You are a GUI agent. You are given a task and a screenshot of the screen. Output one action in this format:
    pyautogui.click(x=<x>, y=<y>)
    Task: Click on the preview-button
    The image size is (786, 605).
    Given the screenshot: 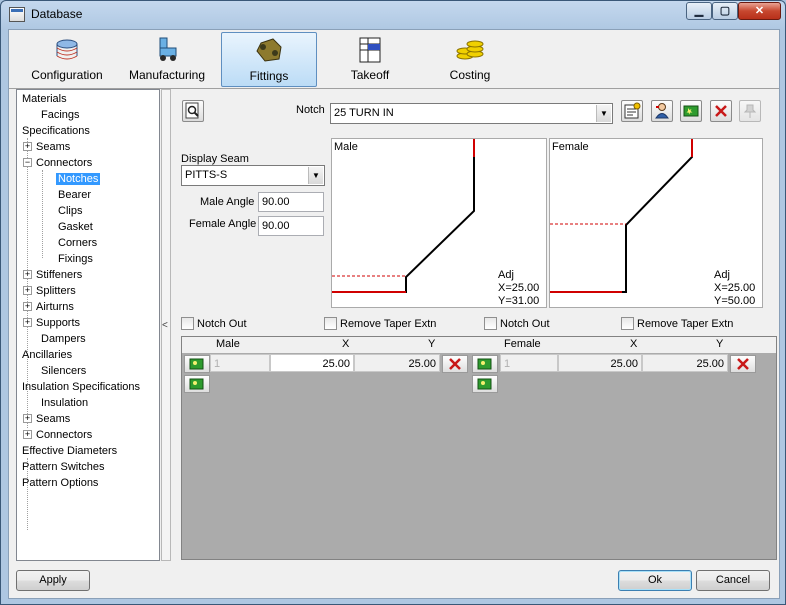 What is the action you would take?
    pyautogui.click(x=193, y=111)
    